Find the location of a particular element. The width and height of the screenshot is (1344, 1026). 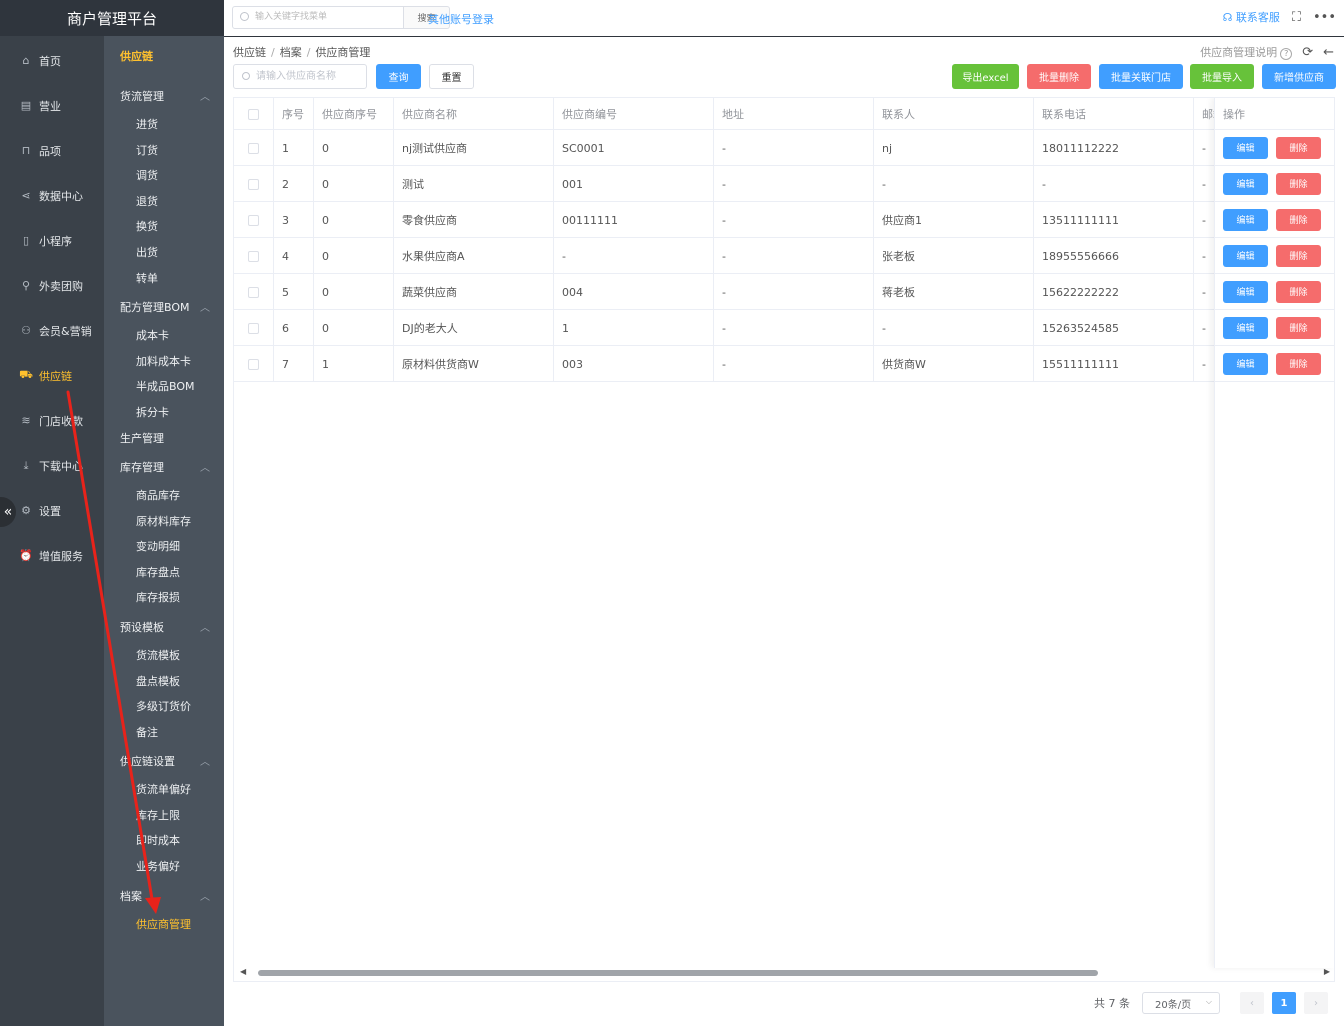

menu-item: 出货 is located at coordinates (147, 252).